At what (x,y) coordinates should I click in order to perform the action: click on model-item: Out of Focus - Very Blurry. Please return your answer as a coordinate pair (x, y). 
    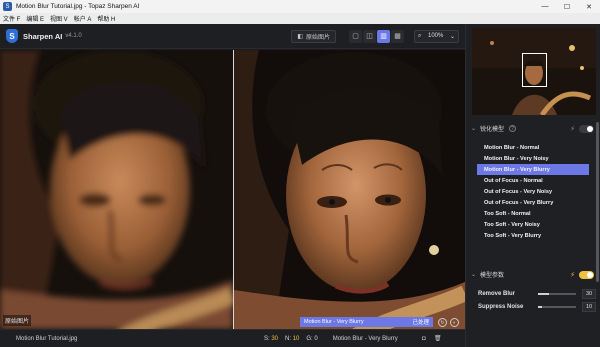
    Looking at the image, I should click on (533, 202).